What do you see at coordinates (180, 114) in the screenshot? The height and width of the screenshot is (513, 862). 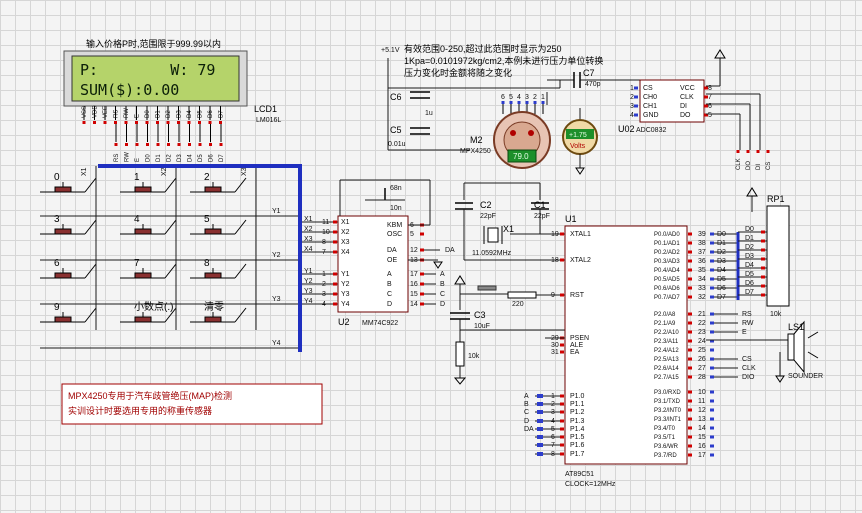 I see `lcd-pin-label: D3` at bounding box center [180, 114].